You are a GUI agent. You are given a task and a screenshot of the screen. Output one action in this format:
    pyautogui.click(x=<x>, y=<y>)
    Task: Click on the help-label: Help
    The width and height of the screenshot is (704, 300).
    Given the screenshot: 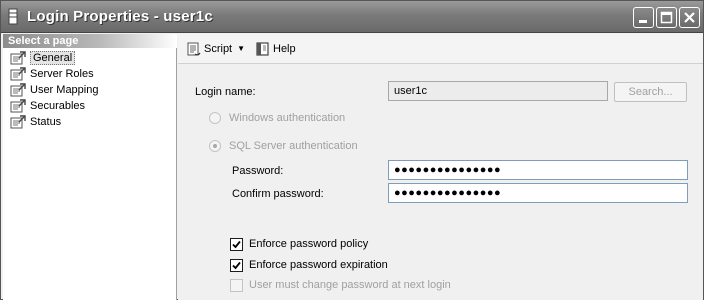 What is the action you would take?
    pyautogui.click(x=284, y=49)
    